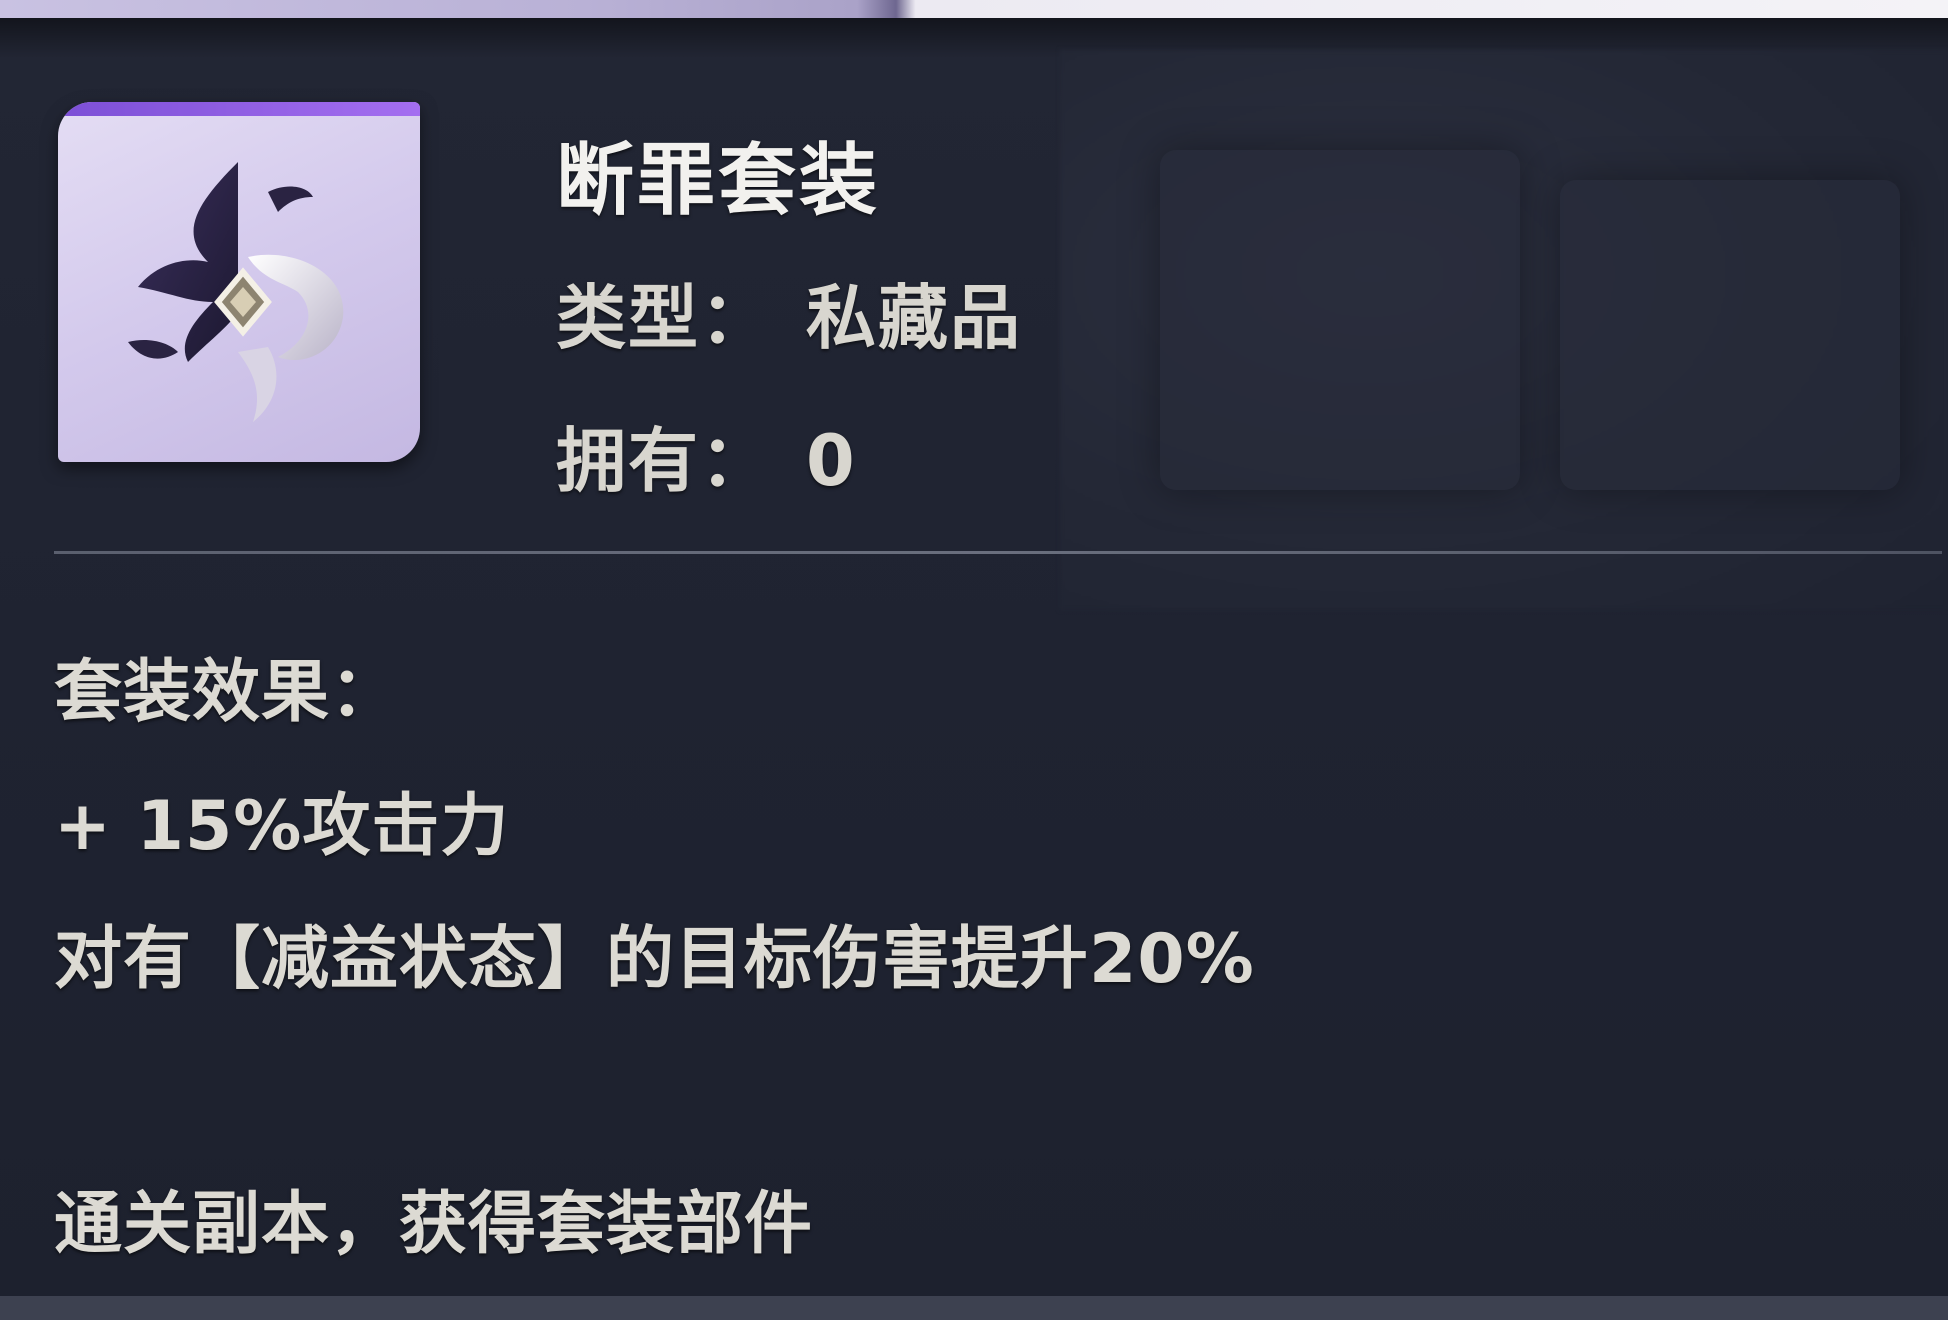 This screenshot has width=1948, height=1320. What do you see at coordinates (998, 552) in the screenshot?
I see `section-divider` at bounding box center [998, 552].